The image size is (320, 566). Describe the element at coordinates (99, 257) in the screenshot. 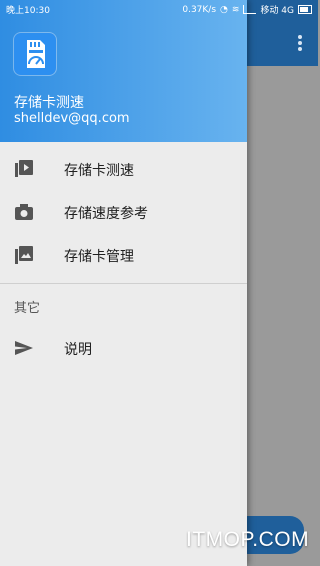

I see `menu-item-label: 存储卡管理` at that location.